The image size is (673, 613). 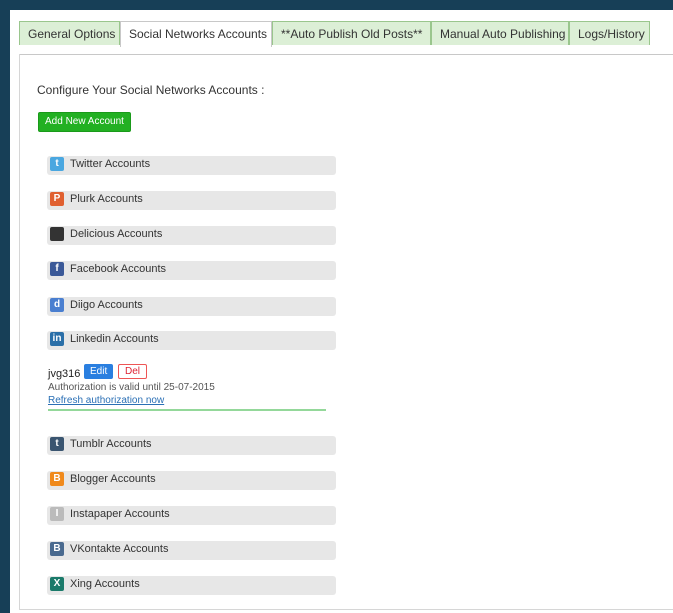 I want to click on authorization-note: Authorization is valid until 25-07-2015, so click(x=131, y=387).